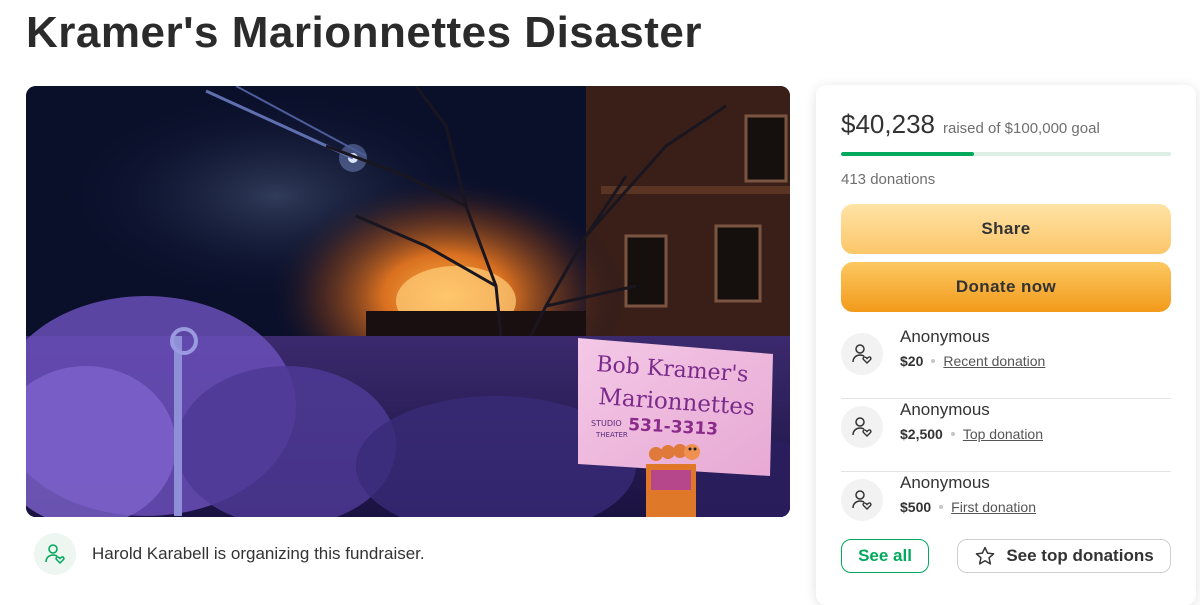 This screenshot has height=605, width=1200. I want to click on share-button: Share, so click(1006, 229).